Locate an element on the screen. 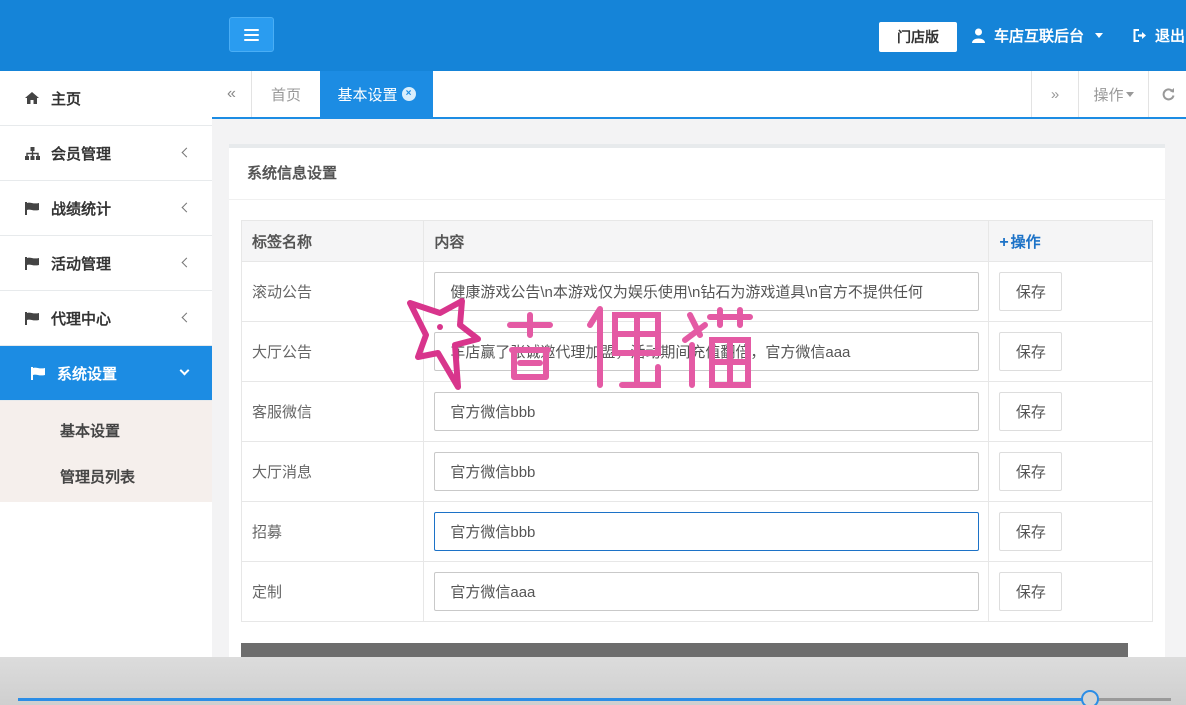 This screenshot has height=705, width=1186. sidebar-item-members: 会员管理 is located at coordinates (106, 153).